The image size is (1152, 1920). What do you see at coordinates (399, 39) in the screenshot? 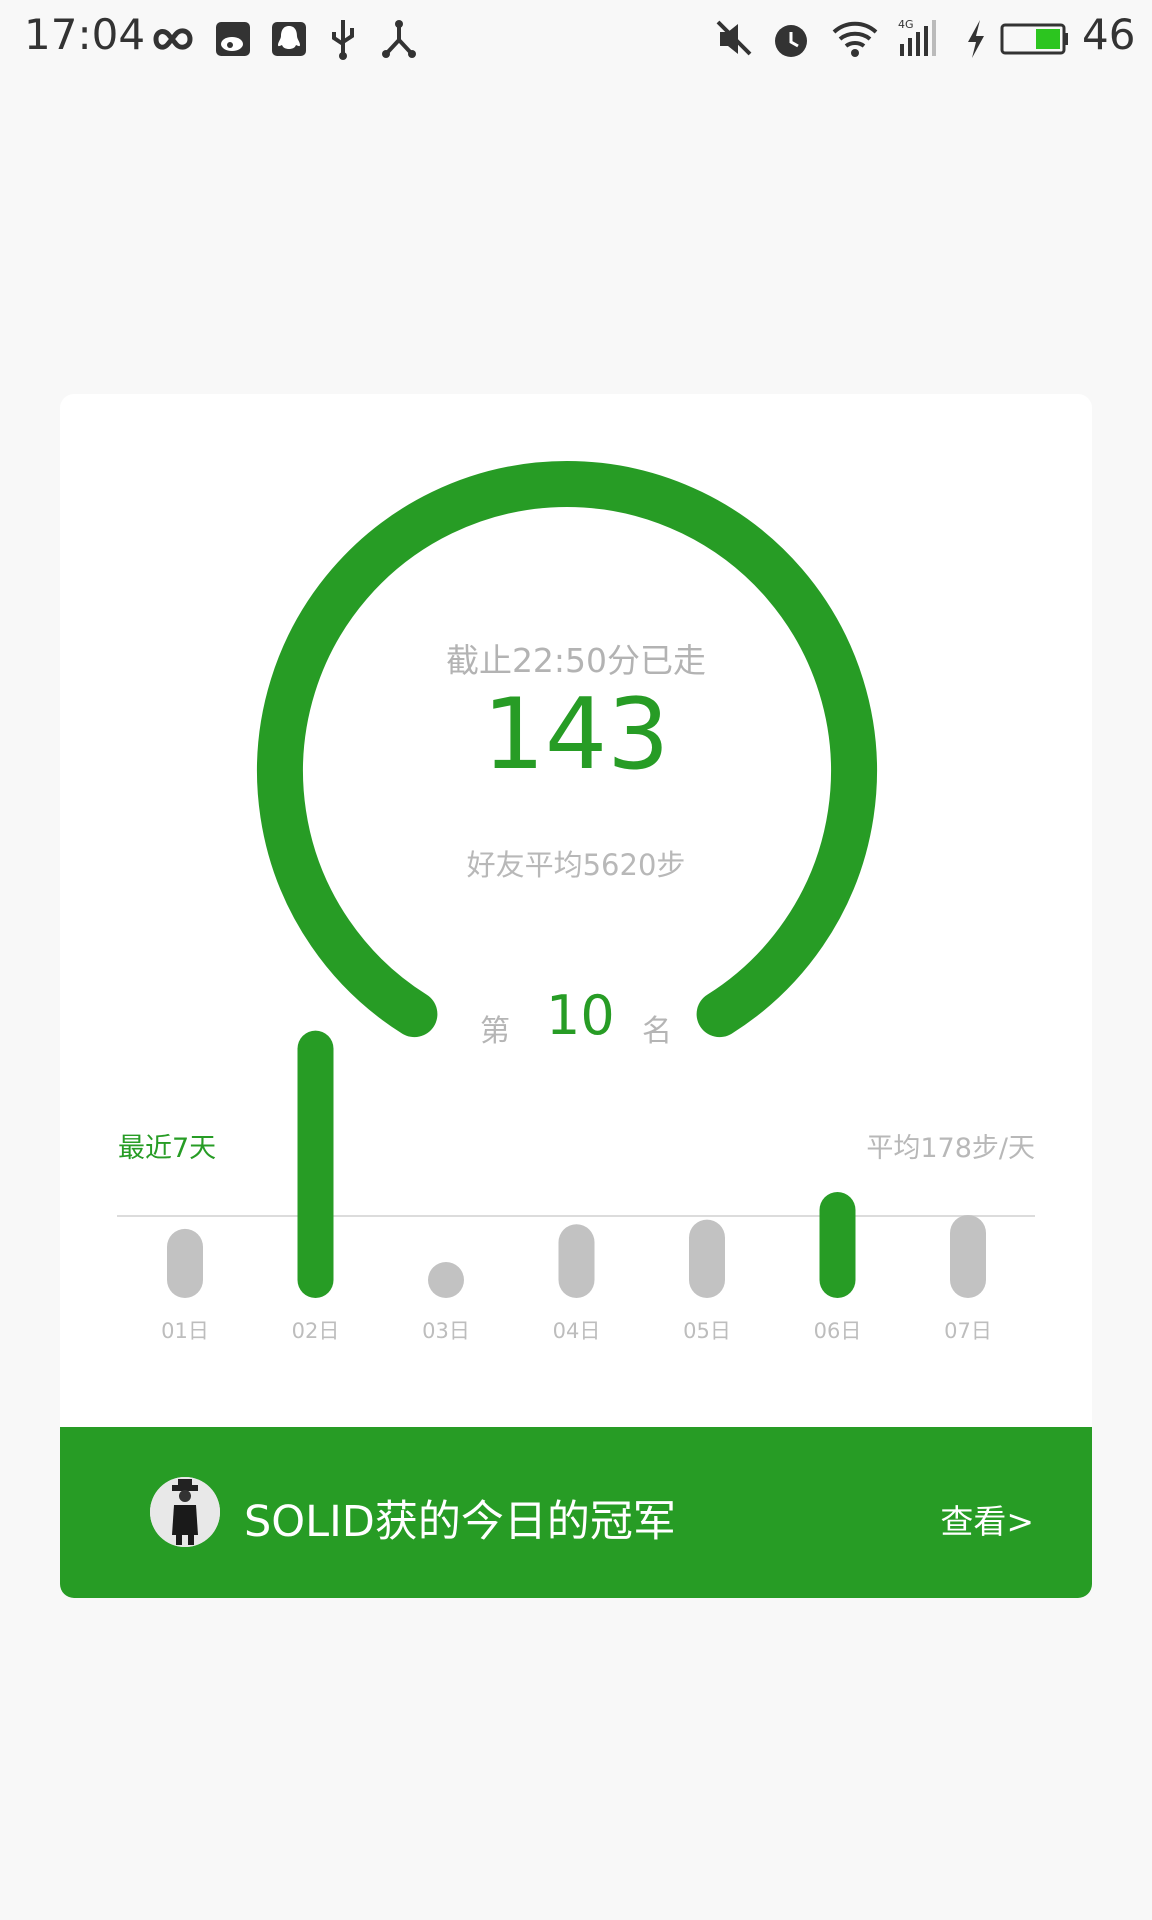
I see `share-icon` at bounding box center [399, 39].